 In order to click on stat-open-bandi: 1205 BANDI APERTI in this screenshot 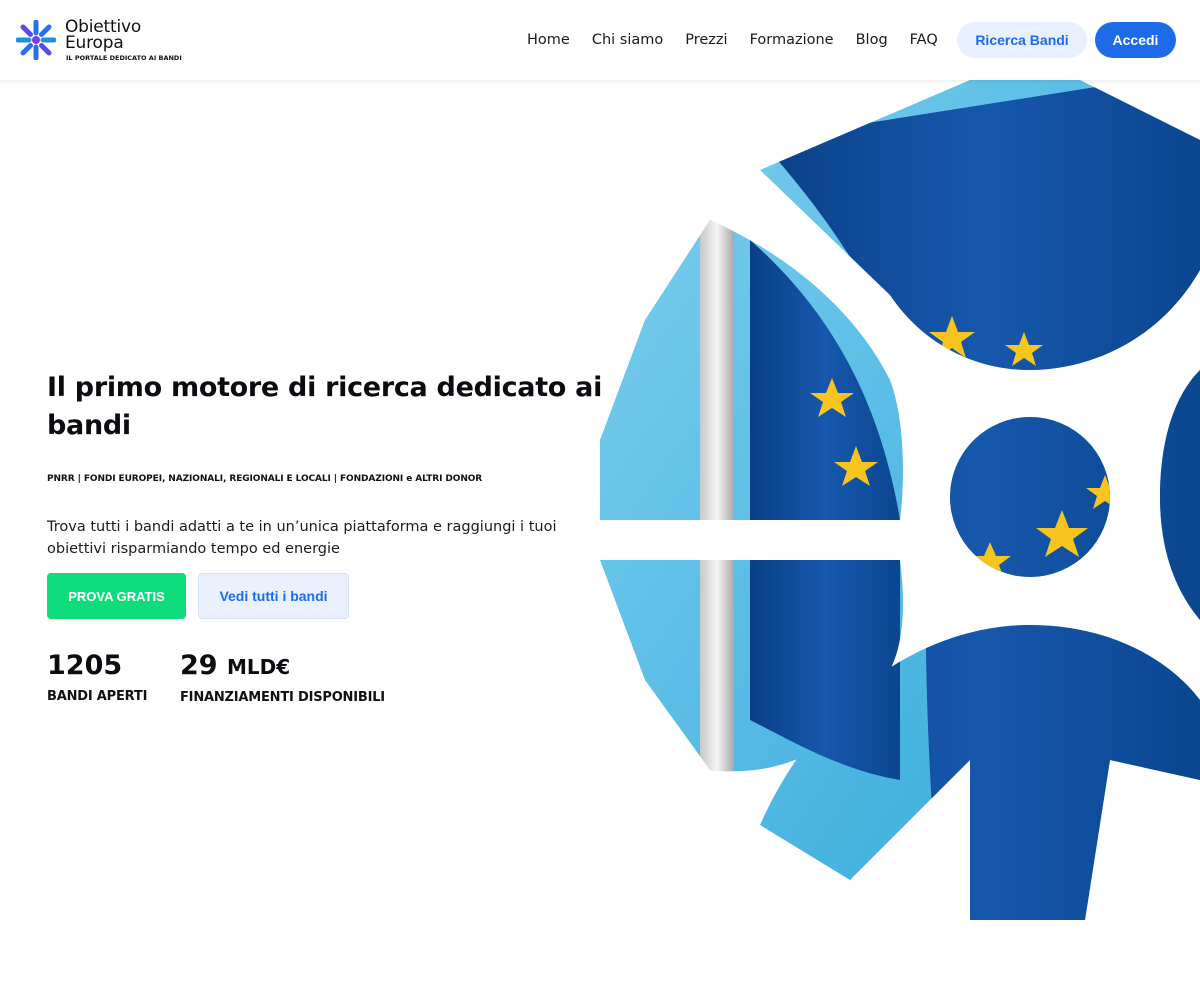, I will do `click(97, 676)`.